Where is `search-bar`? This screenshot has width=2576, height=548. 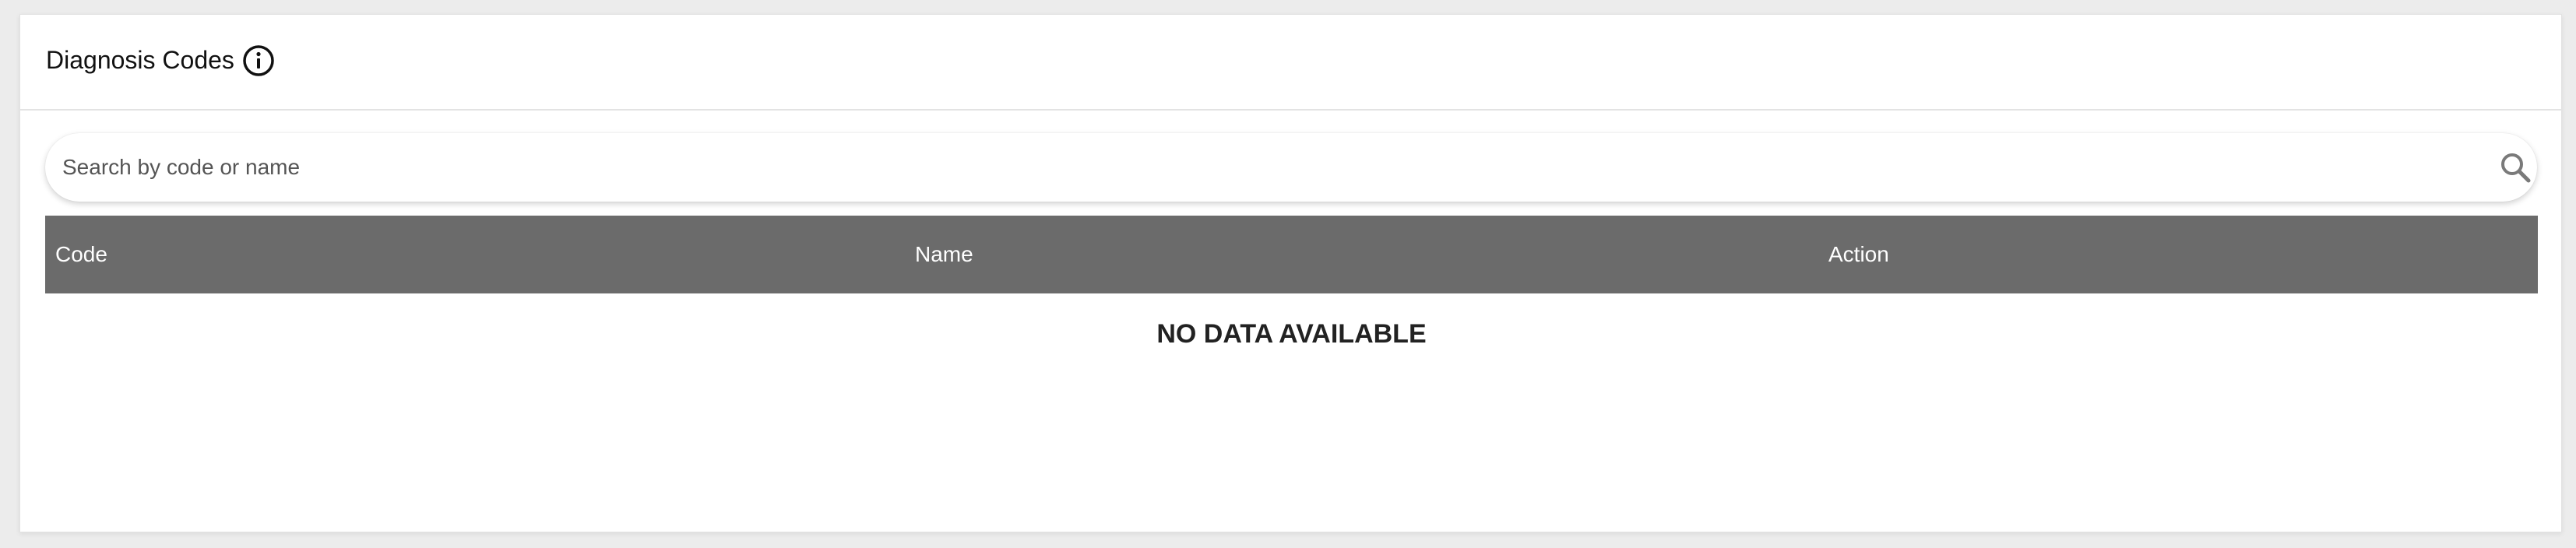 search-bar is located at coordinates (1291, 167).